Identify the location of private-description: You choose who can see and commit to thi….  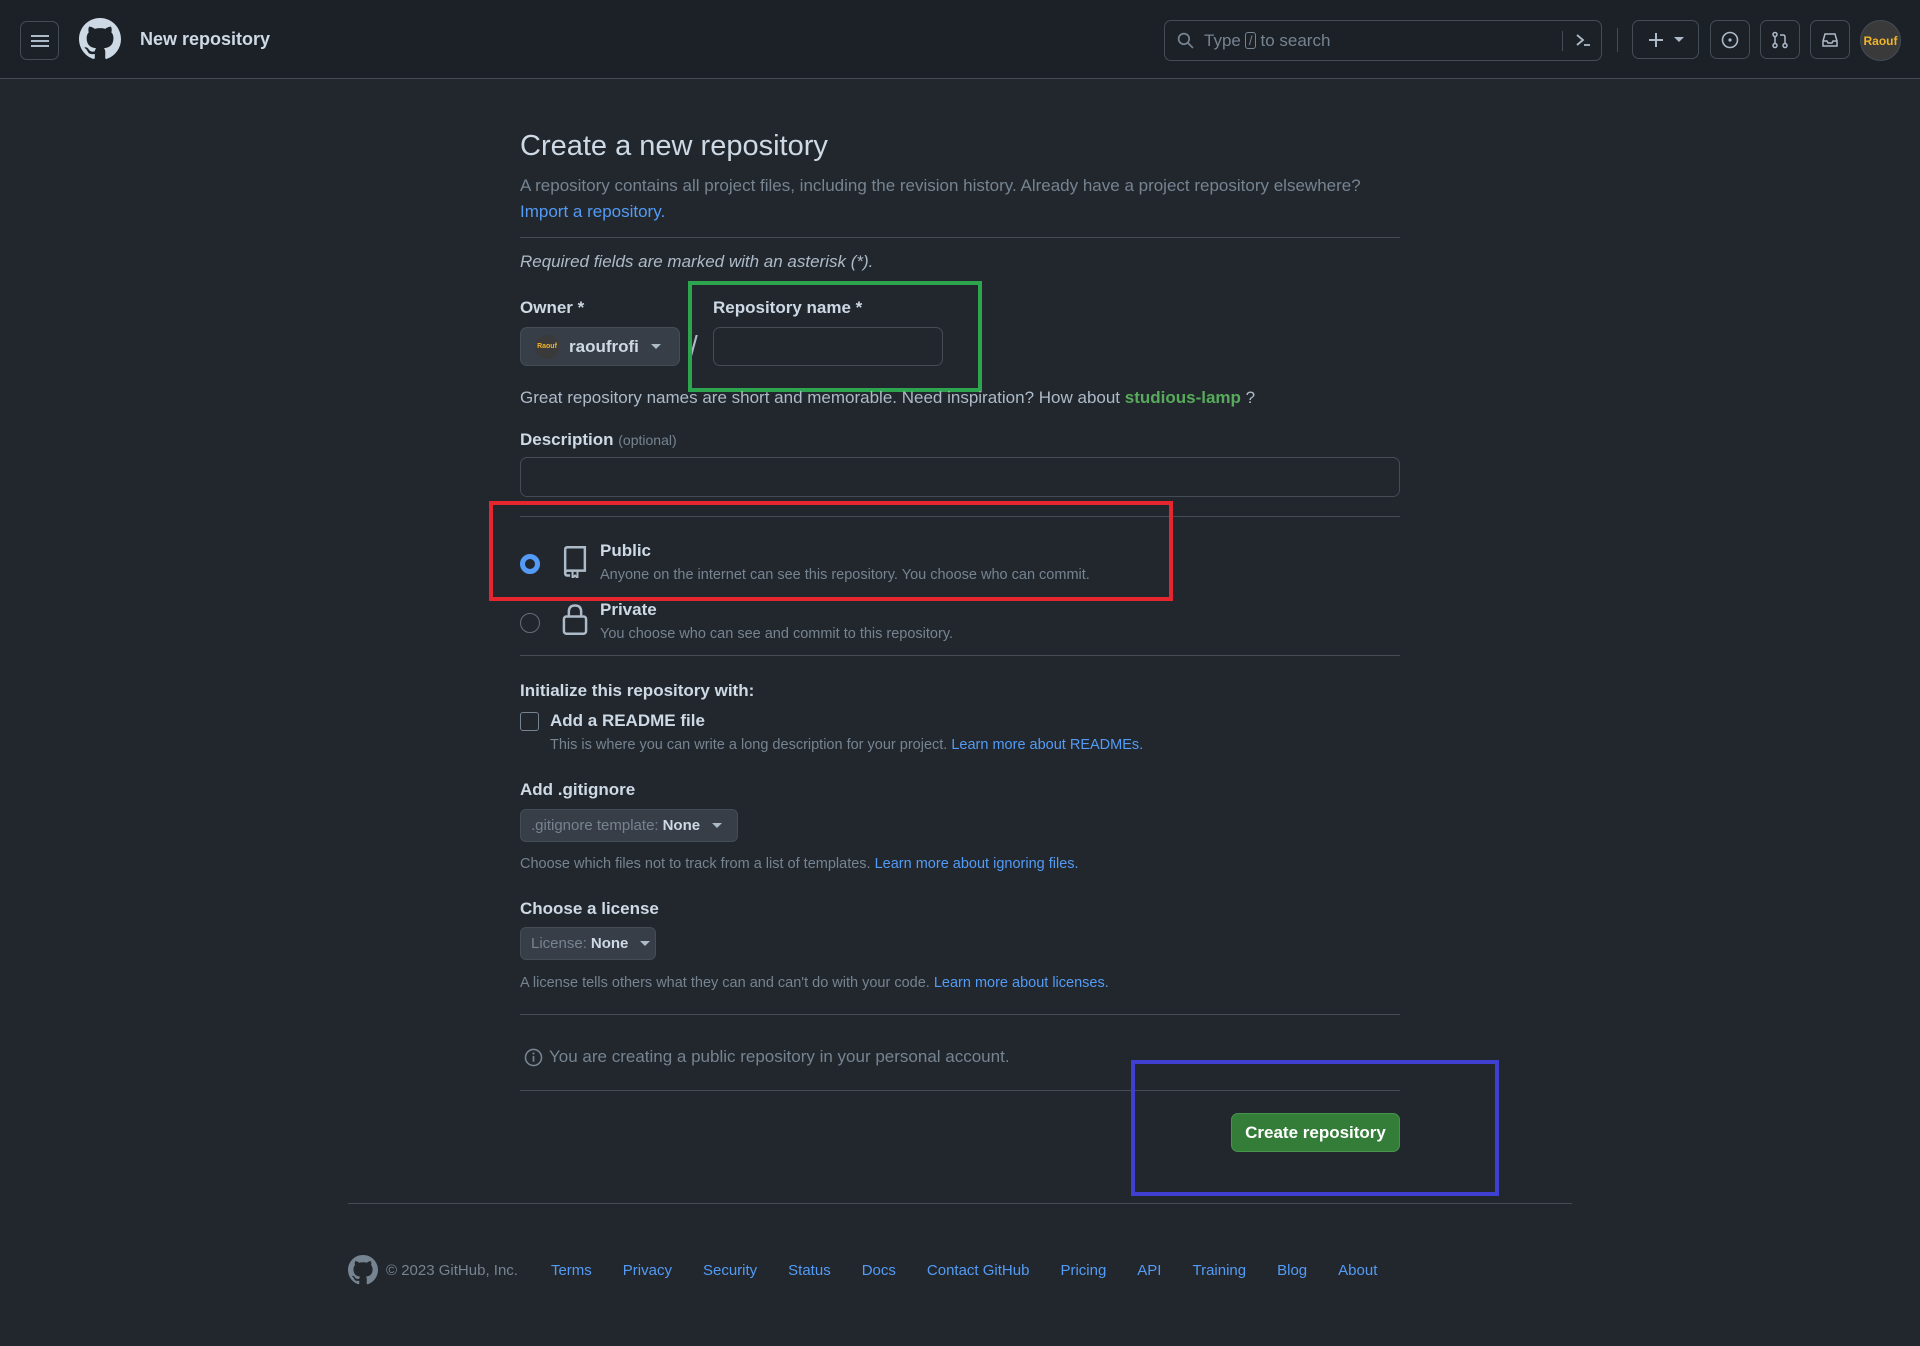
(777, 634).